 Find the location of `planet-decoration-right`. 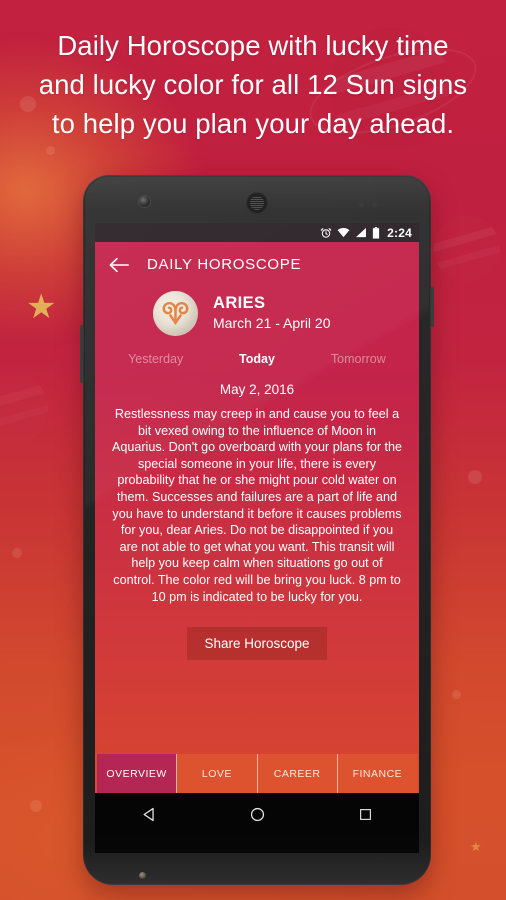

planet-decoration-right is located at coordinates (467, 249).